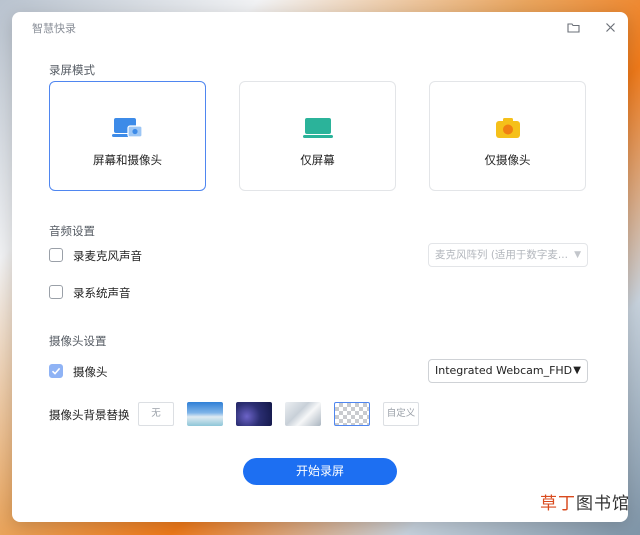 The width and height of the screenshot is (640, 535). What do you see at coordinates (401, 414) in the screenshot?
I see `background-custom: 自定义` at bounding box center [401, 414].